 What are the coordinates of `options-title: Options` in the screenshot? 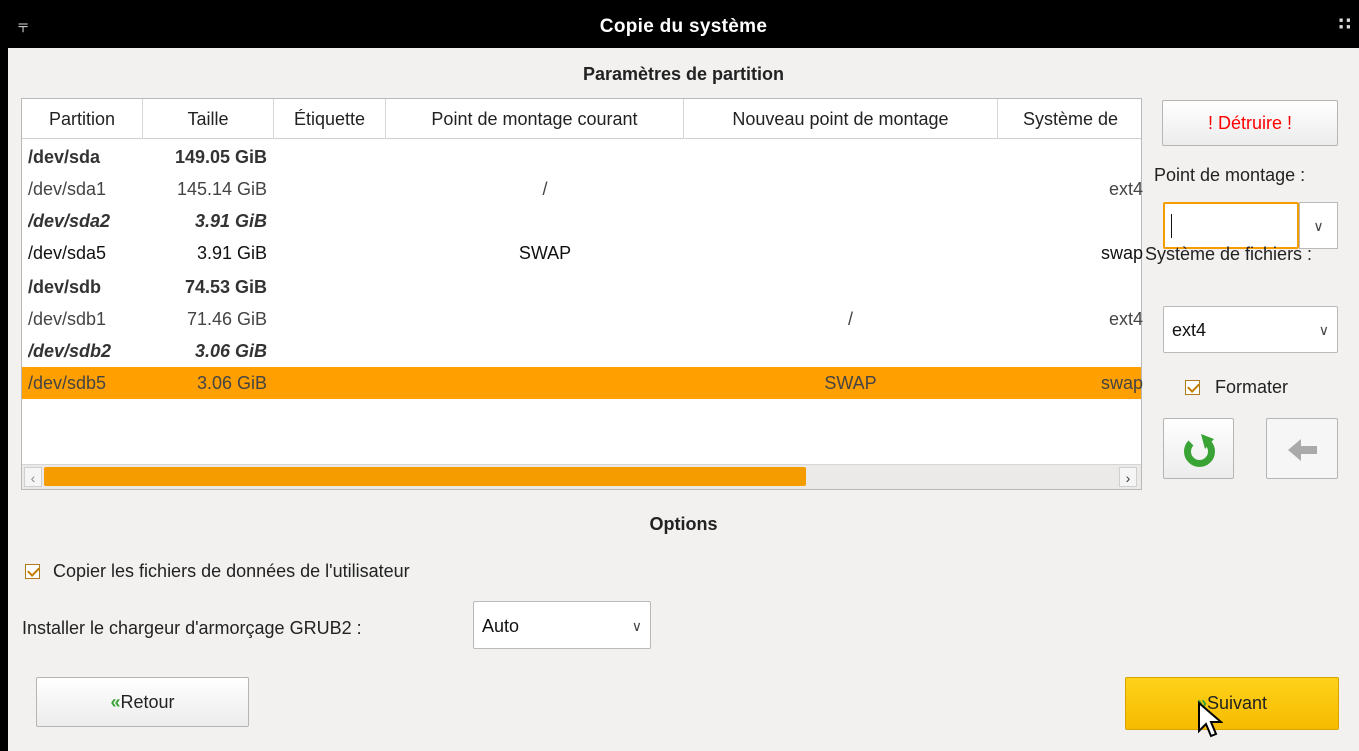 It's located at (683, 524).